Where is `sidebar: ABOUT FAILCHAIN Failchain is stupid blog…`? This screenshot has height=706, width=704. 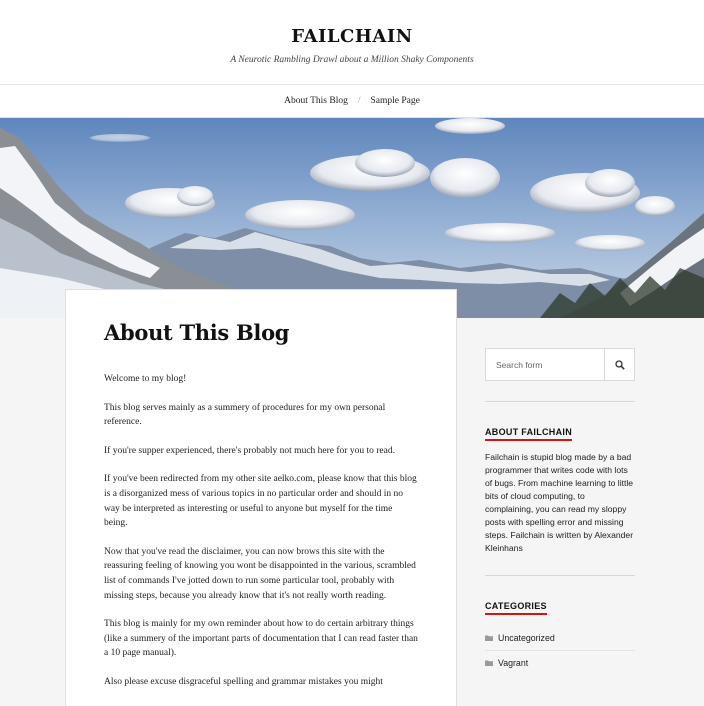
sidebar: ABOUT FAILCHAIN Failchain is stupid blog… is located at coordinates (560, 511).